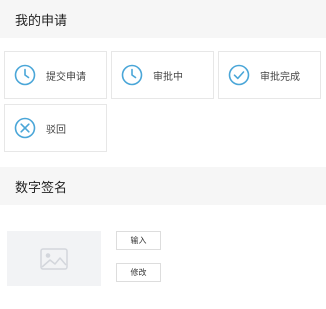 This screenshot has width=326, height=309. Describe the element at coordinates (239, 75) in the screenshot. I see `check-circle-icon` at that location.